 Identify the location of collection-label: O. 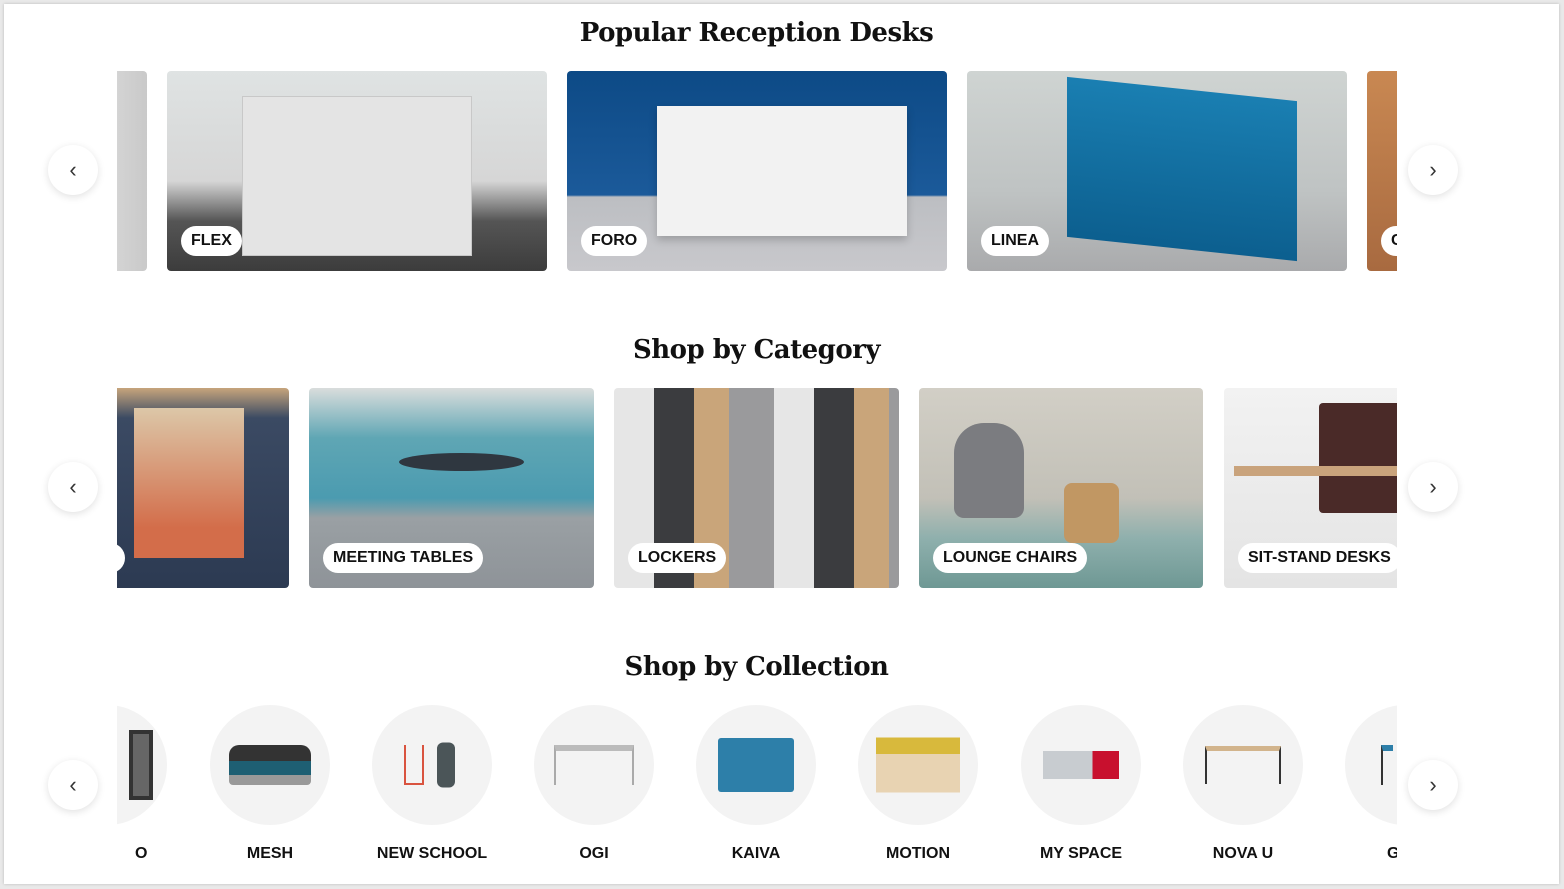
(141, 853).